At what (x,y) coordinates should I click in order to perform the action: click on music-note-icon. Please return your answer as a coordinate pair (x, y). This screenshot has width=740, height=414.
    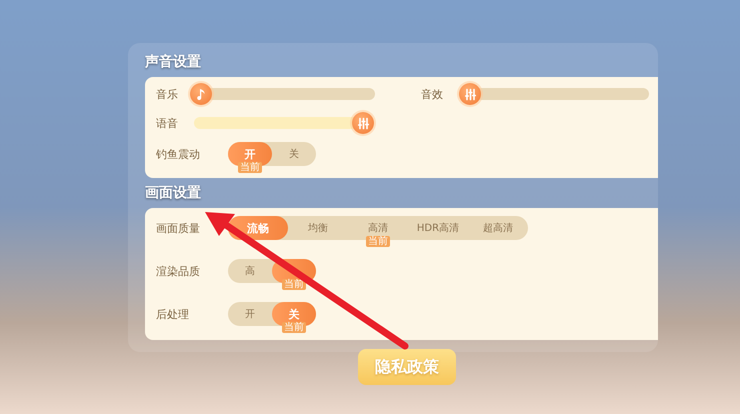
    Looking at the image, I should click on (201, 94).